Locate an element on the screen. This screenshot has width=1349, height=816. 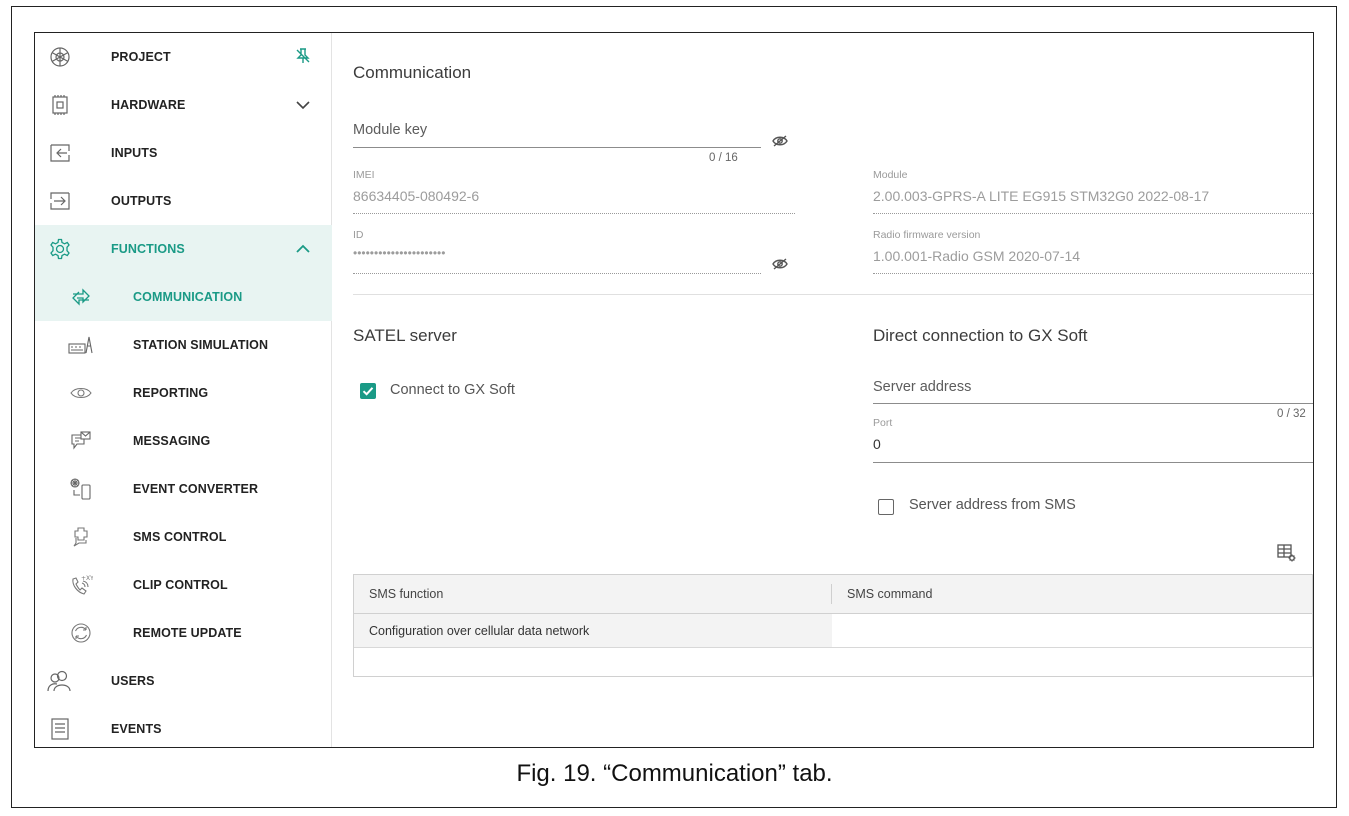
messaging-icon is located at coordinates (81, 441).